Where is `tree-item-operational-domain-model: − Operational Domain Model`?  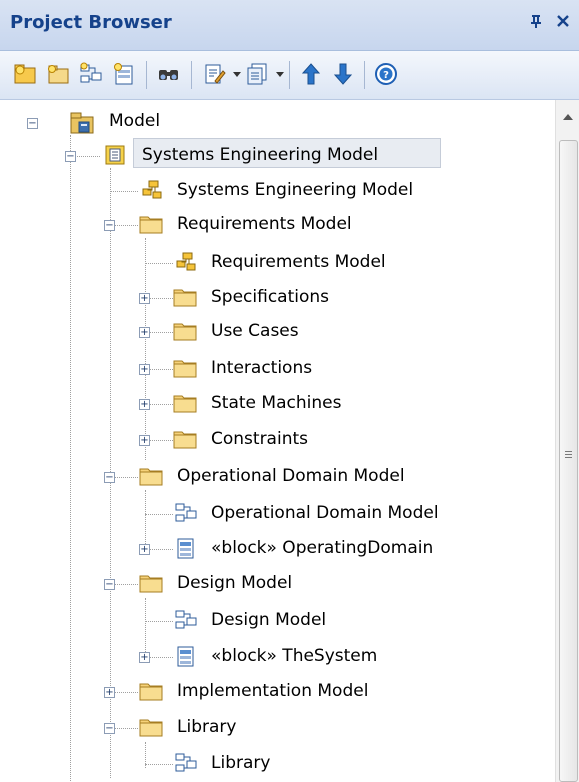
tree-item-operational-domain-model: − Operational Domain Model is located at coordinates (277, 477).